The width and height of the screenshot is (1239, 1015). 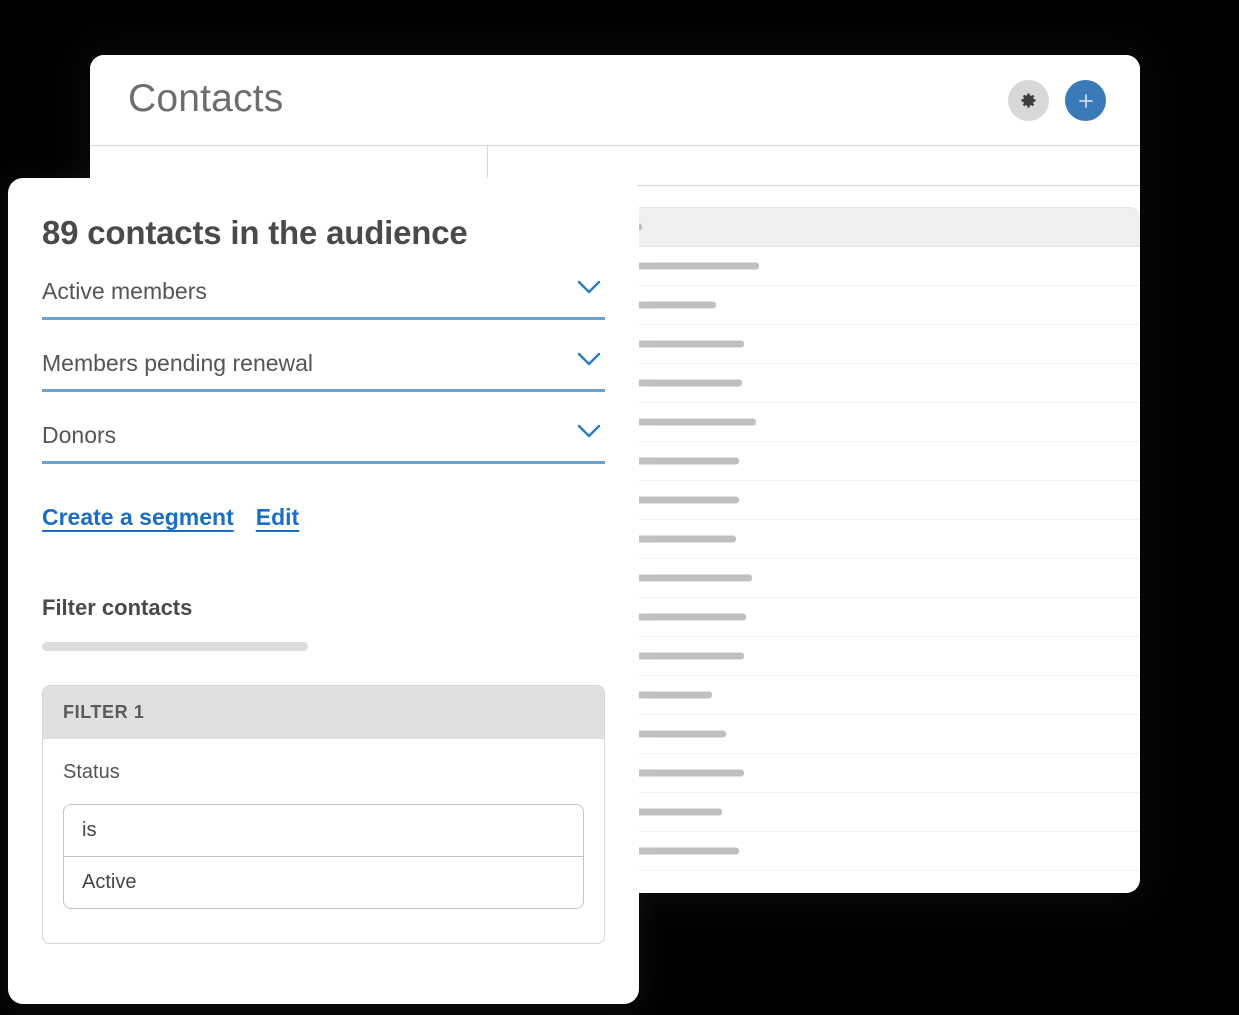 I want to click on filter-card: FILTER 1 Status is Active, so click(x=323, y=814).